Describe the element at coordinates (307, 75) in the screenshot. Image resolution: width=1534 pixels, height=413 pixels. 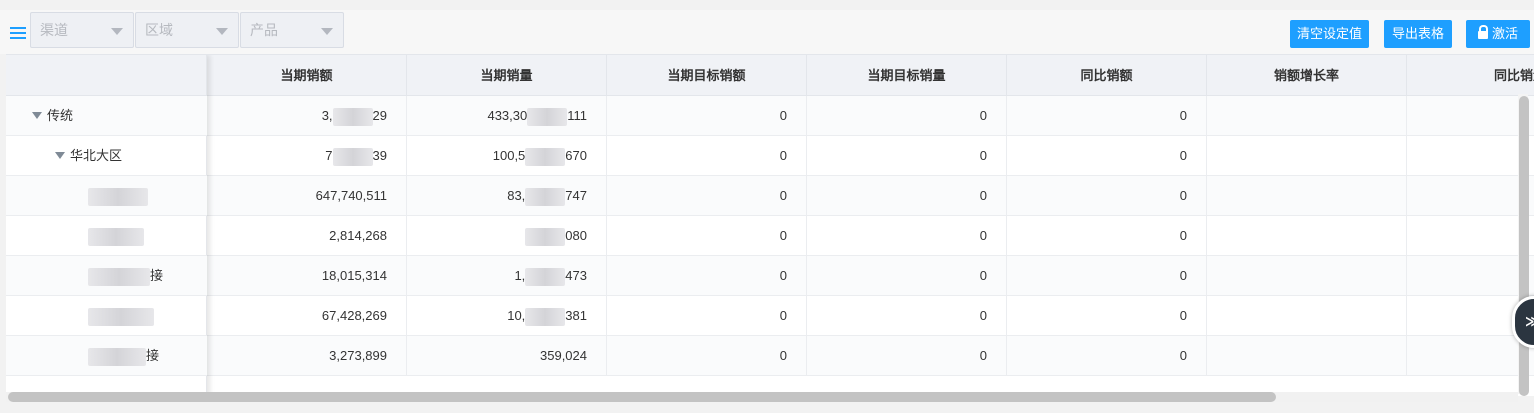
I see `column-header: 当期销额` at that location.